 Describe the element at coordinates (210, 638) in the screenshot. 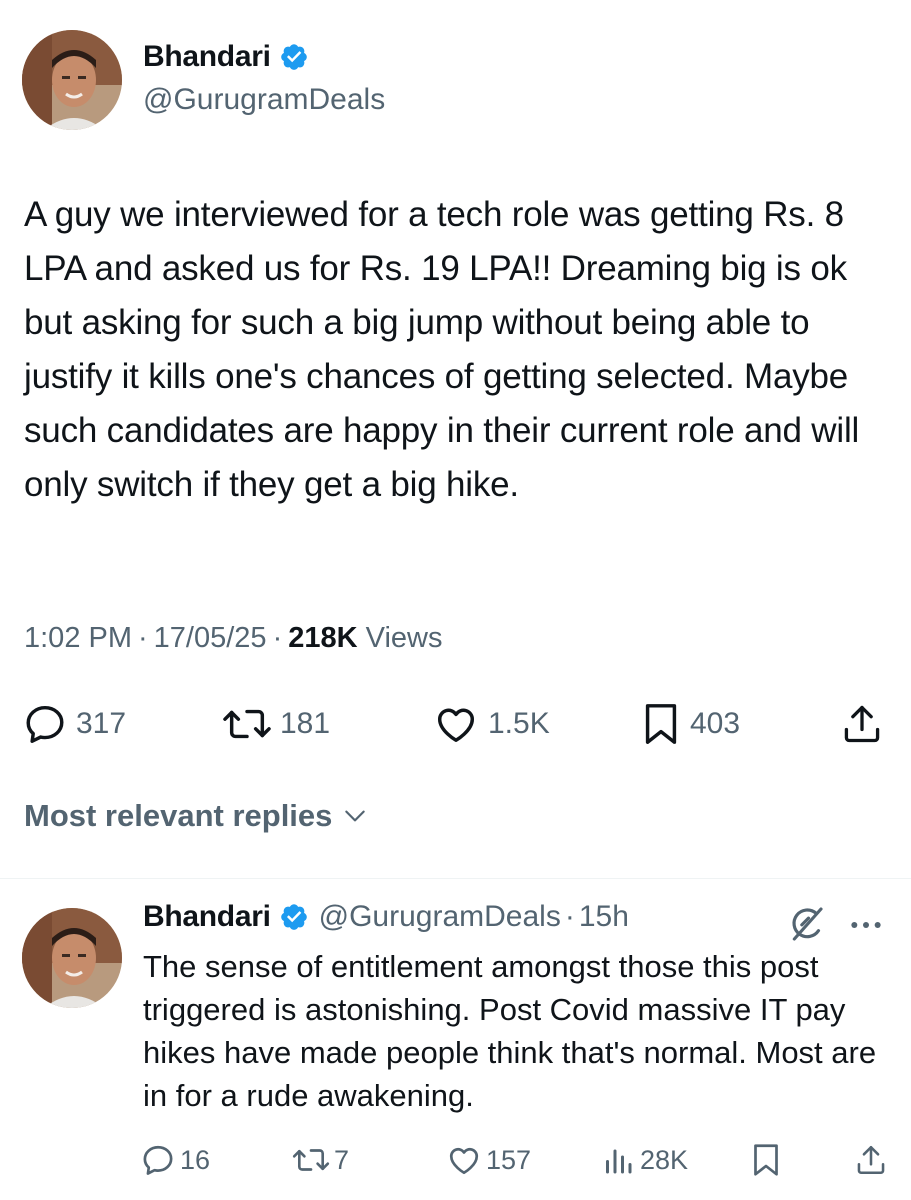

I see `tweet-date: 17/05/25` at that location.